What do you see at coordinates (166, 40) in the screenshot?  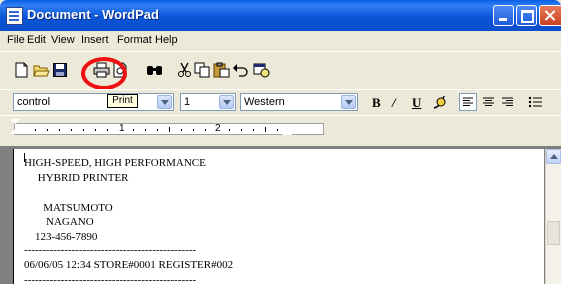 I see `menu-help: Help` at bounding box center [166, 40].